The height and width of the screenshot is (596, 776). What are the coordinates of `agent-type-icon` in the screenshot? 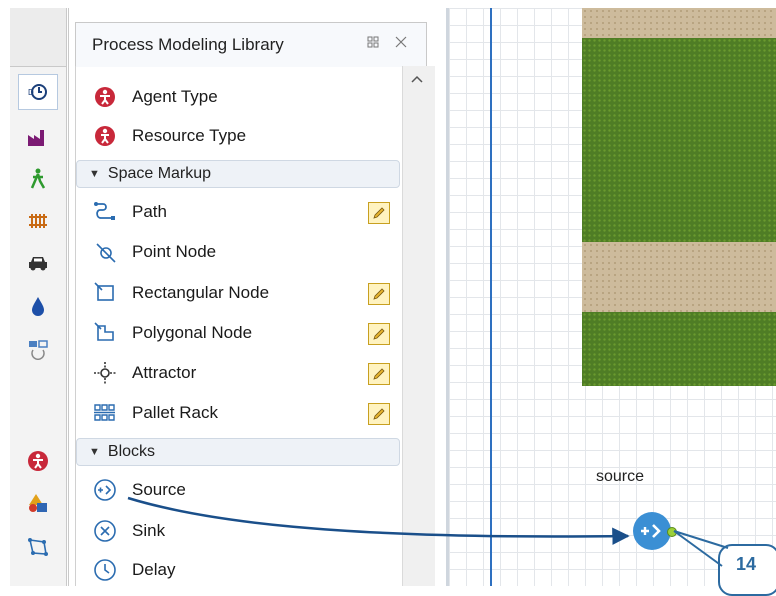 It's located at (105, 97).